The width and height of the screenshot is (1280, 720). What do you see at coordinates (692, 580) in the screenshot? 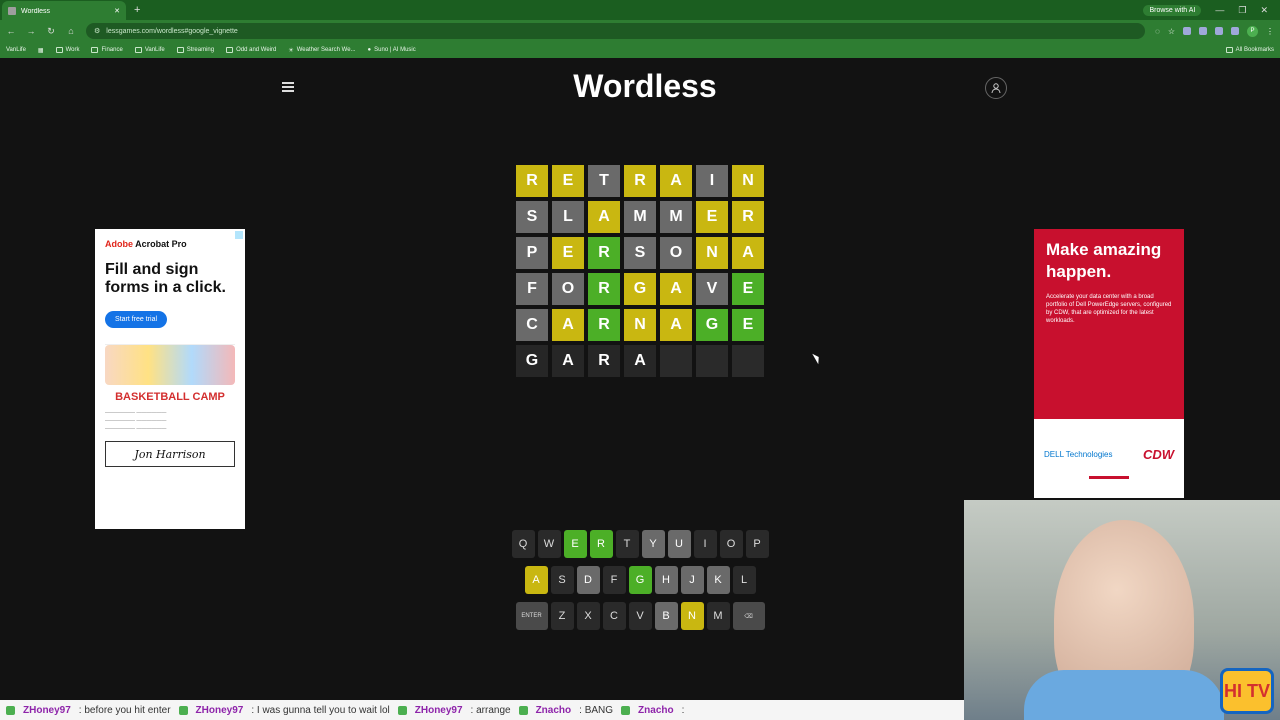
I see `key-j: J` at bounding box center [692, 580].